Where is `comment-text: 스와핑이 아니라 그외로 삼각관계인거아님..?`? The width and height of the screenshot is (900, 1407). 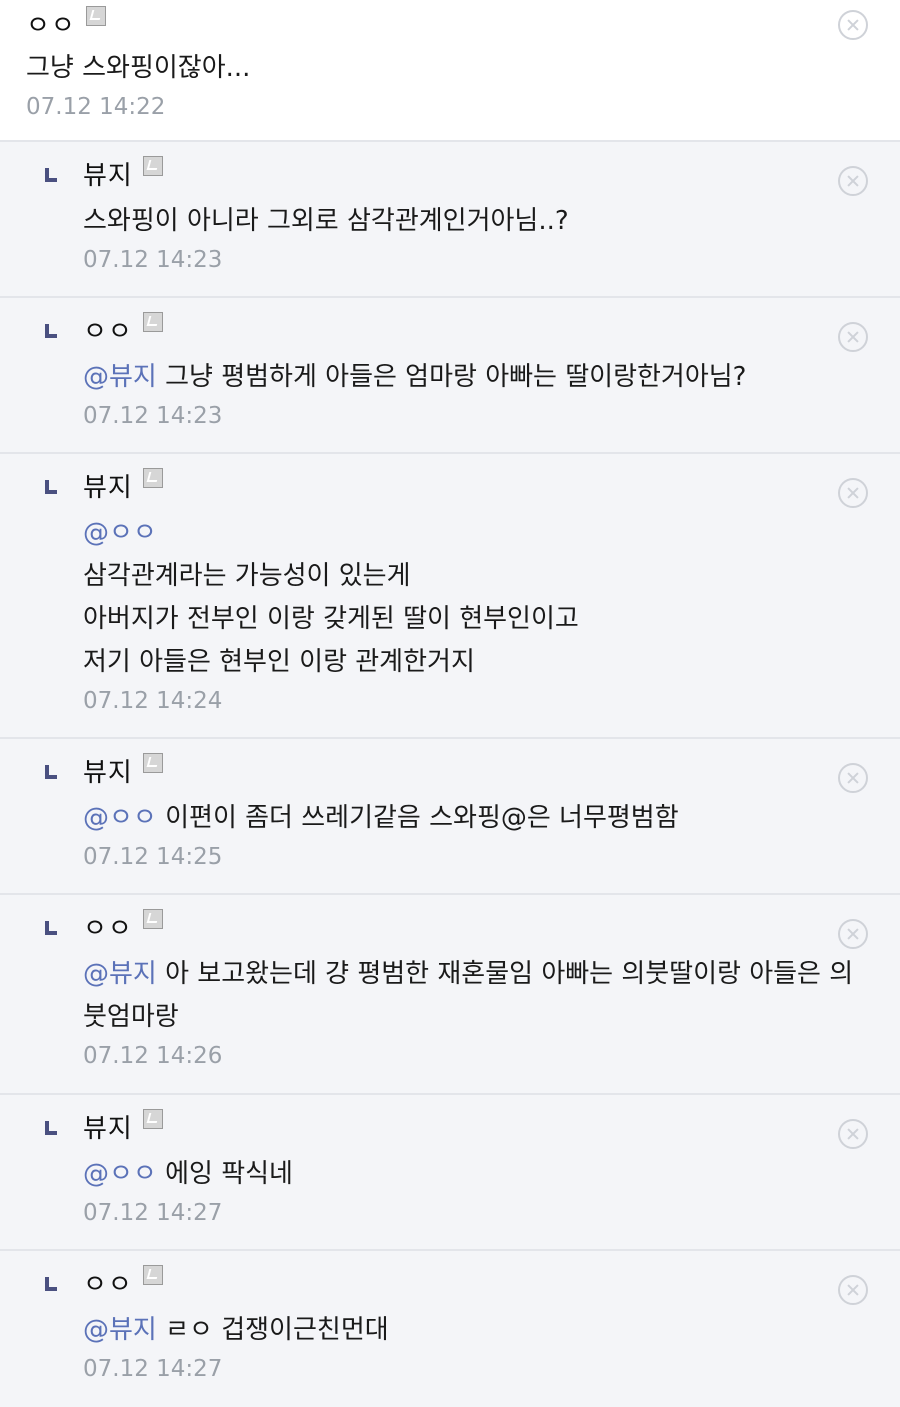
comment-text: 스와핑이 아니라 그외로 삼각관계인거아님..? is located at coordinates (326, 221).